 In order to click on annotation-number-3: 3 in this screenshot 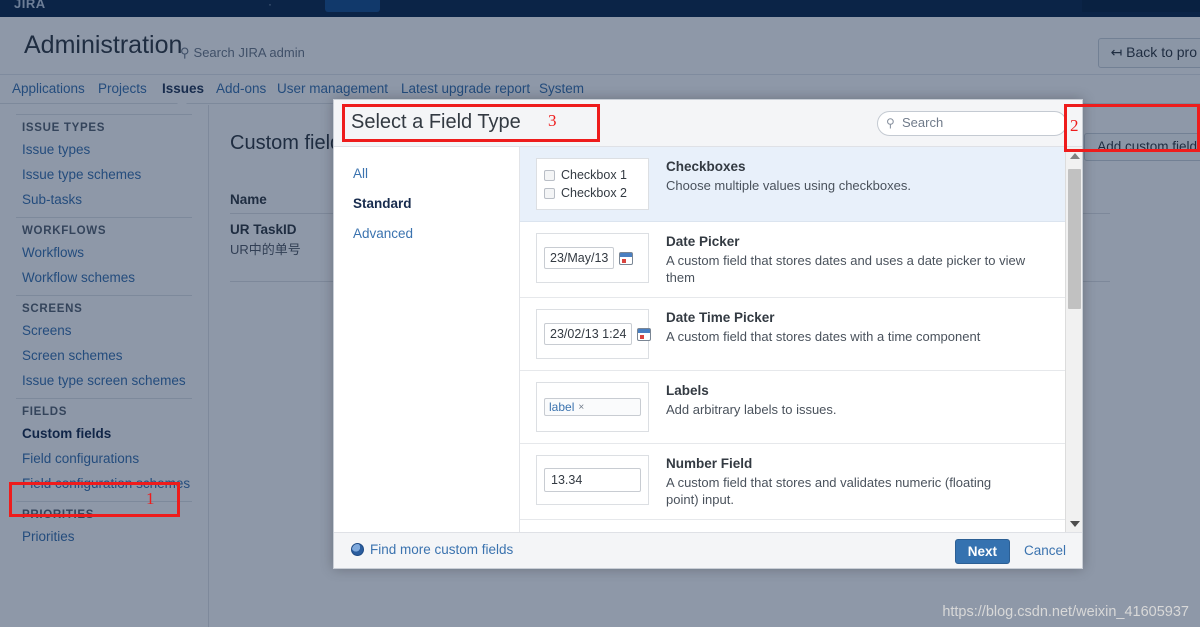, I will do `click(552, 120)`.